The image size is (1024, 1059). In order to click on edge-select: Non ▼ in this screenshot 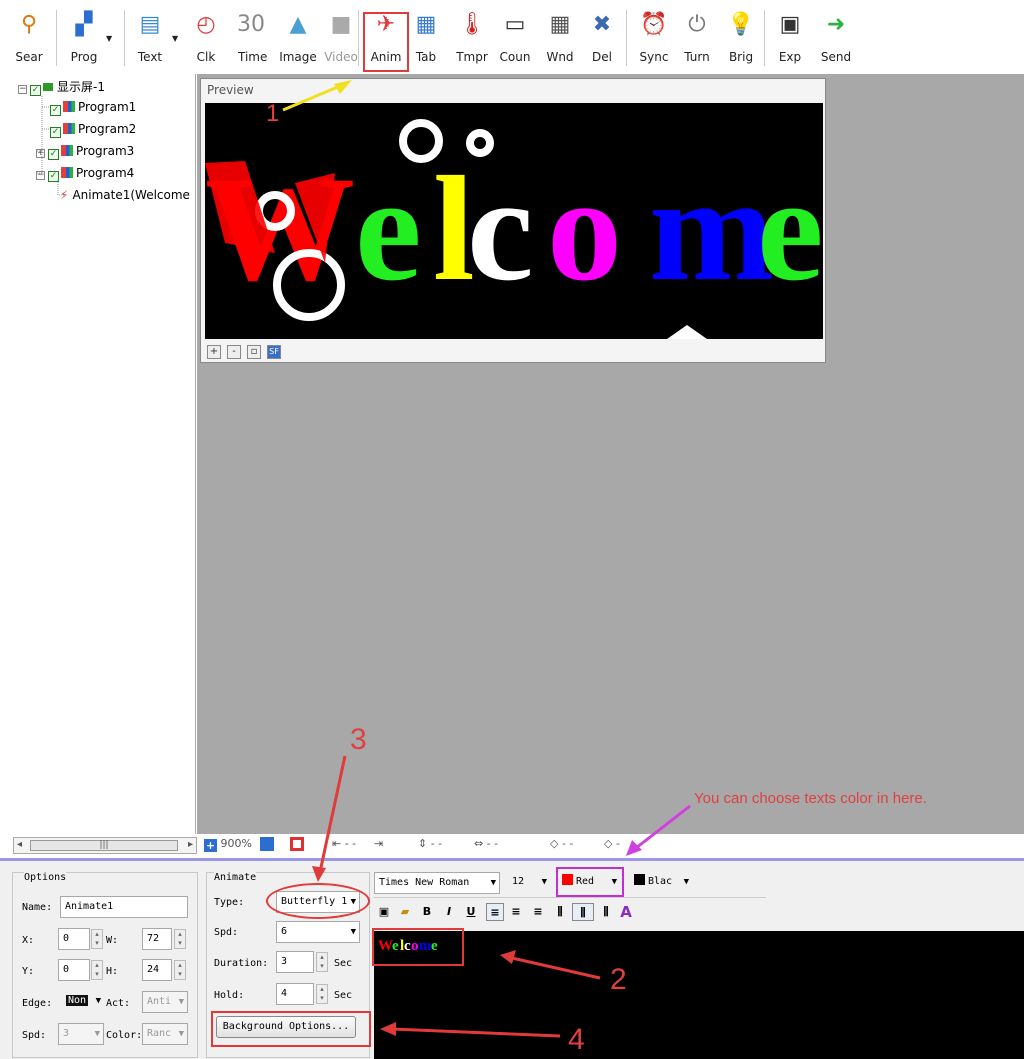, I will do `click(83, 1002)`.